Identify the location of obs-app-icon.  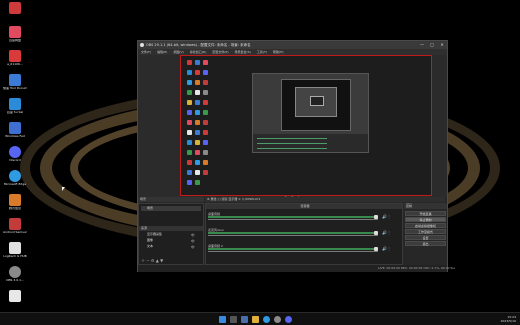
(142, 45).